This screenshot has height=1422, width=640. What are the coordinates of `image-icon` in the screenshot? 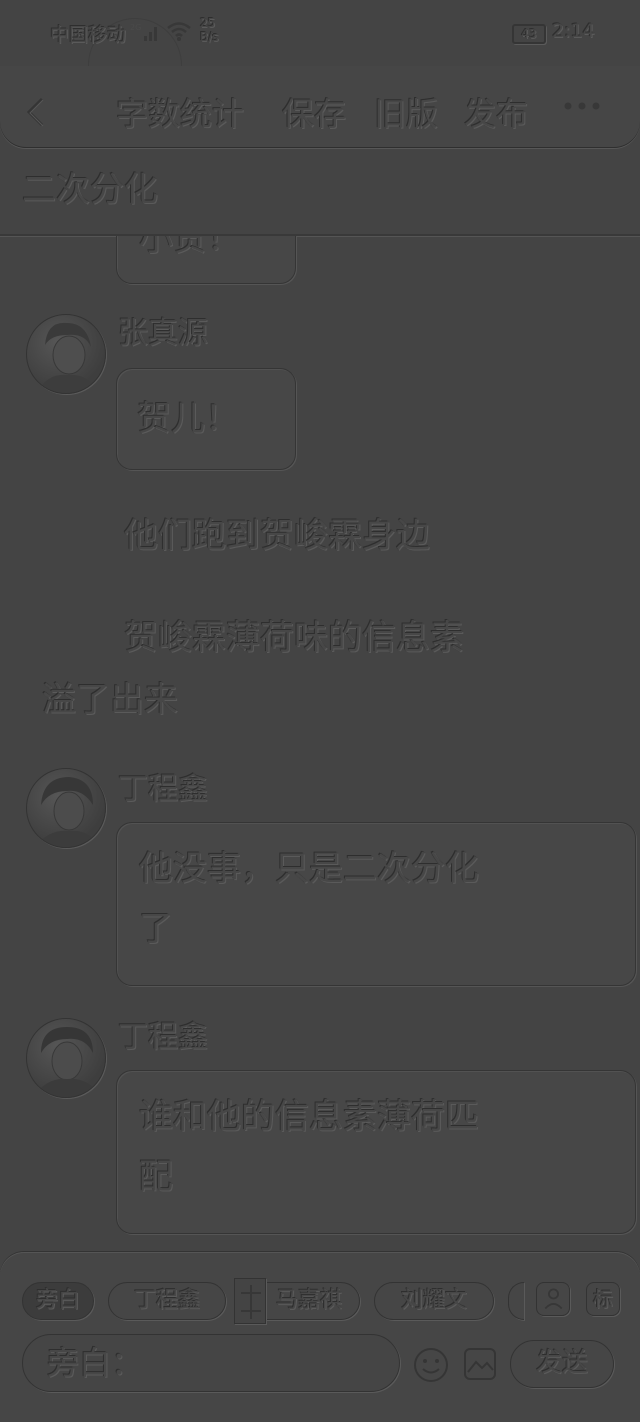 It's located at (480, 1364).